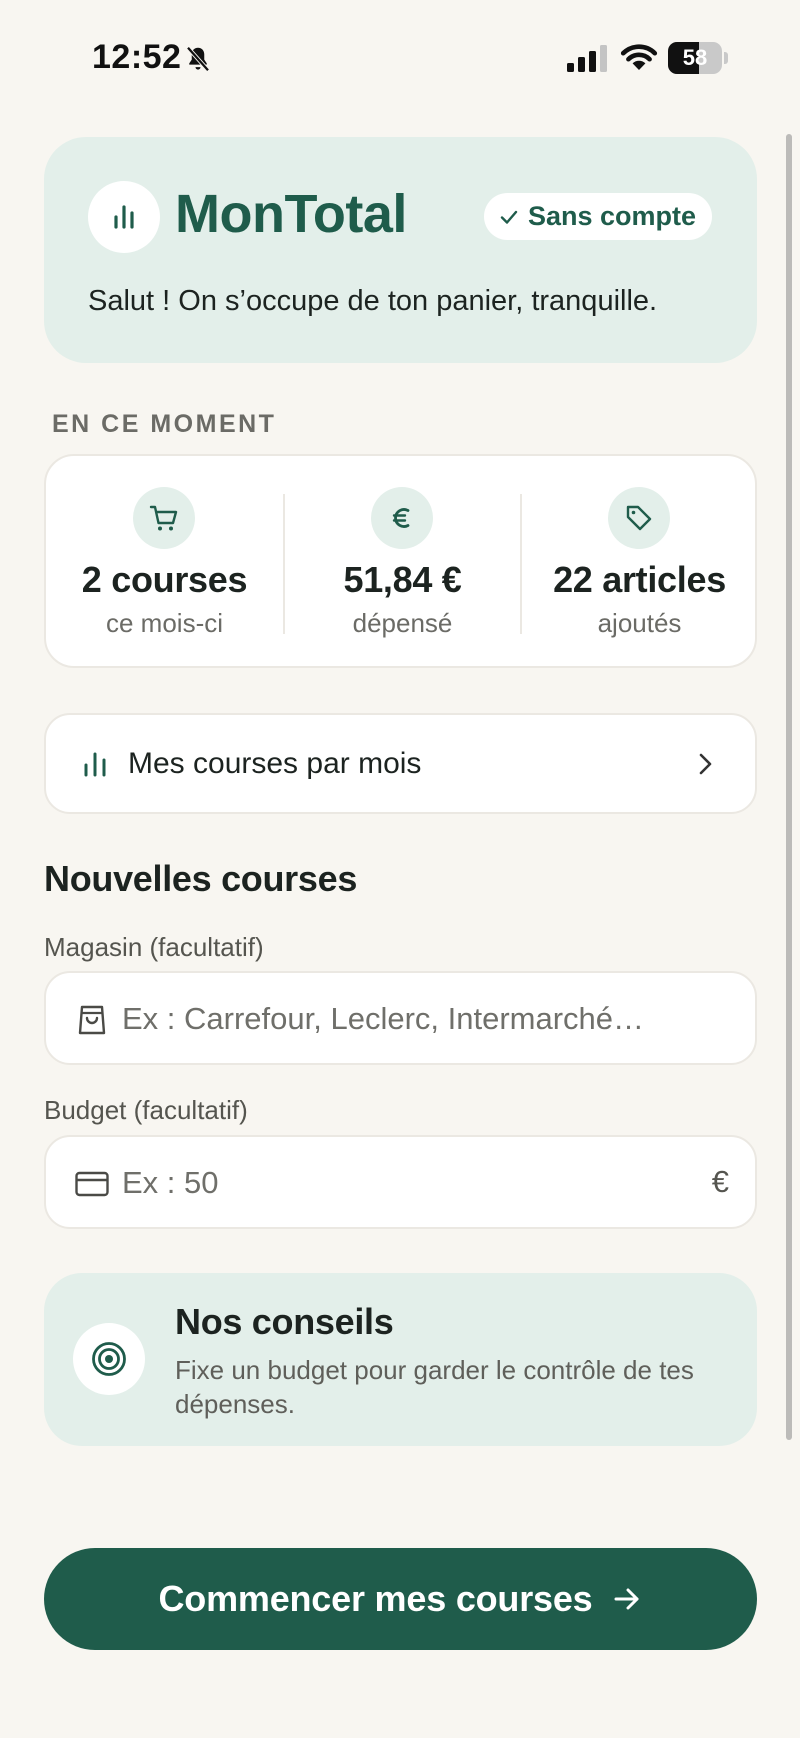 The width and height of the screenshot is (800, 1738). Describe the element at coordinates (639, 623) in the screenshot. I see `stat-caption: ajoutés` at that location.